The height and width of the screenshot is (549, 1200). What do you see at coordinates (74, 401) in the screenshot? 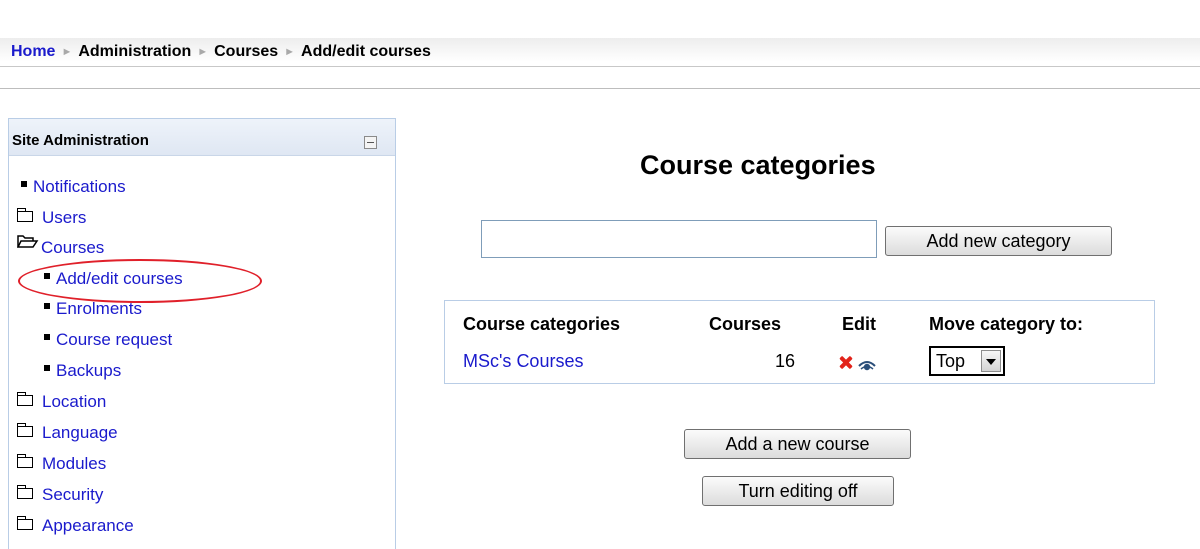
I see `sidebar-item-label: Location` at bounding box center [74, 401].